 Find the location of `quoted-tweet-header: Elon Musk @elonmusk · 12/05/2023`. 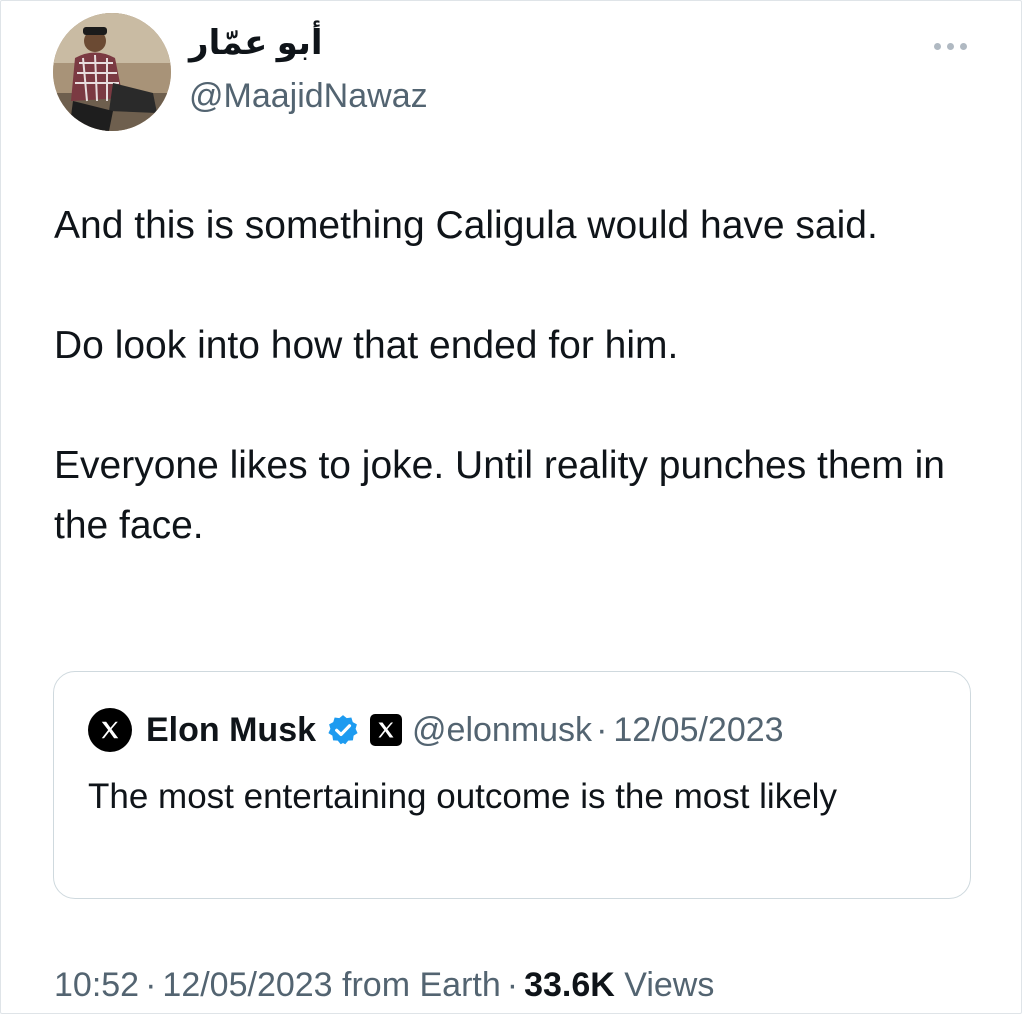

quoted-tweet-header: Elon Musk @elonmusk · 12/05/2023 is located at coordinates (436, 730).